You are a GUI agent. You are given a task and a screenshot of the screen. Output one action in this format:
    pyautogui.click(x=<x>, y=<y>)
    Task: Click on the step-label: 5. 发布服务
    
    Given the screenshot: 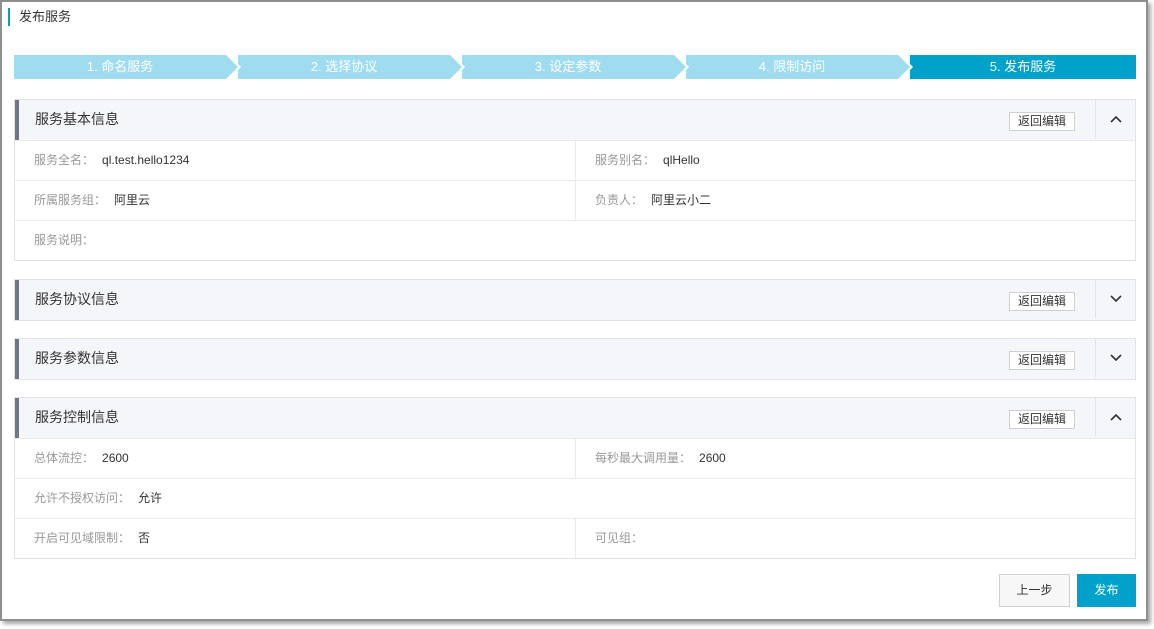 What is the action you would take?
    pyautogui.click(x=1023, y=66)
    